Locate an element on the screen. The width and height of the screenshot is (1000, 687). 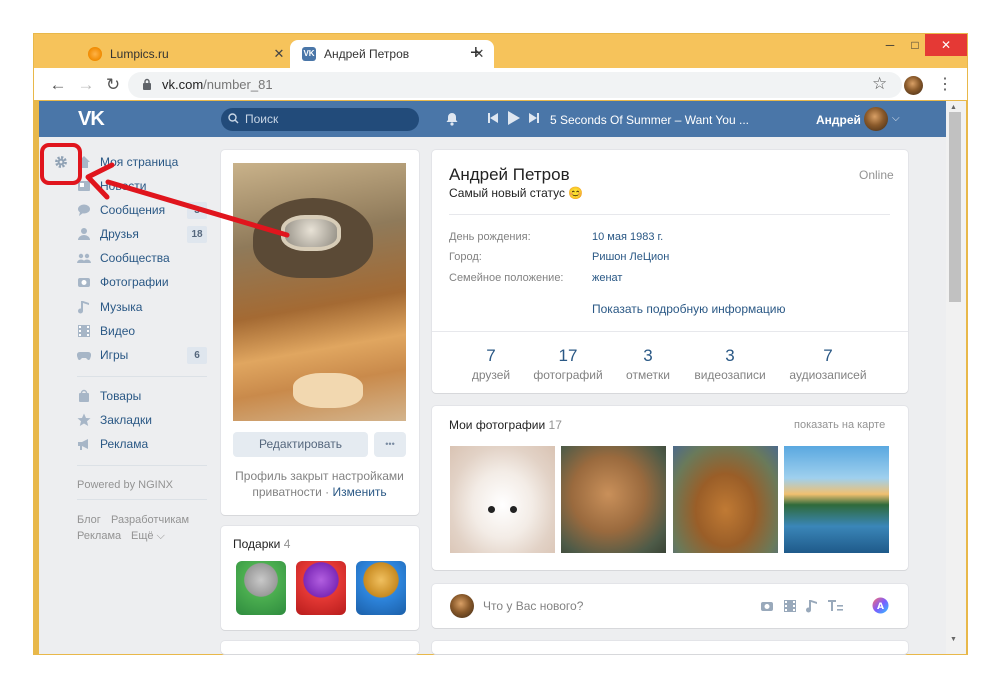
bookmark-star-icon: ☆ is located at coordinates (879, 84).